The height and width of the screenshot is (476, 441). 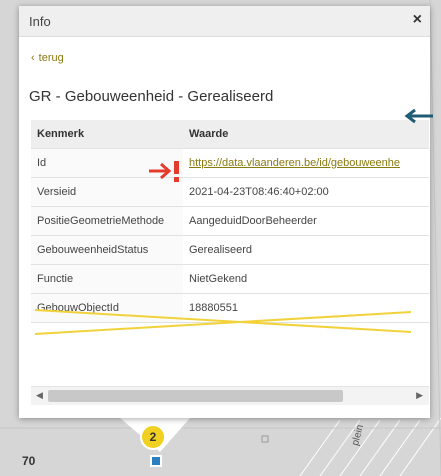 What do you see at coordinates (107, 250) in the screenshot?
I see `row-key: GebouweenheidStatus` at bounding box center [107, 250].